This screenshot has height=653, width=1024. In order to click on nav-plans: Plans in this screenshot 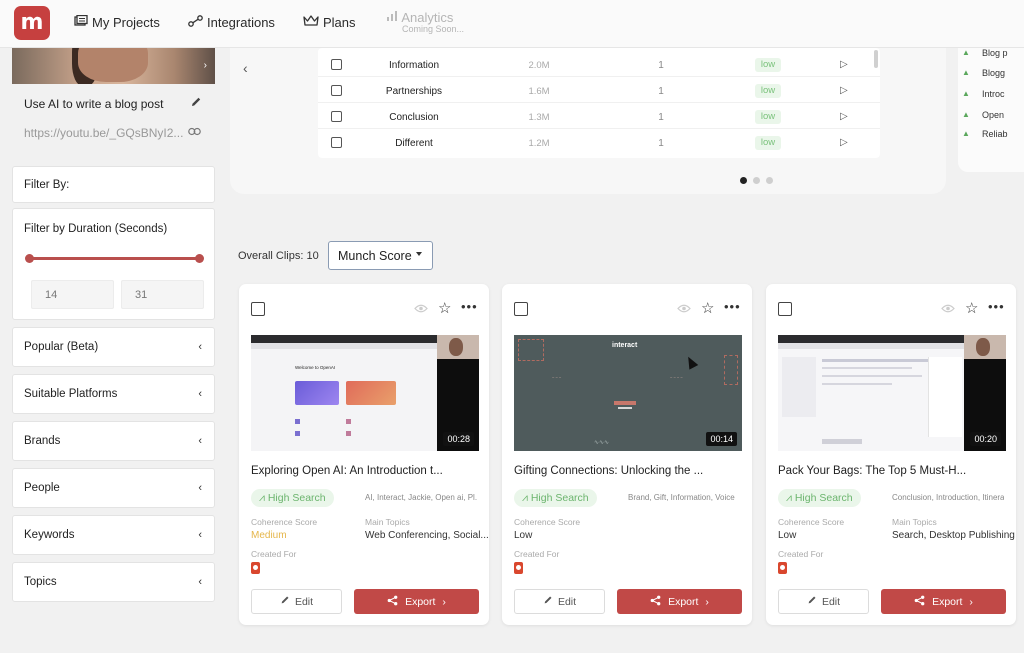, I will do `click(329, 22)`.